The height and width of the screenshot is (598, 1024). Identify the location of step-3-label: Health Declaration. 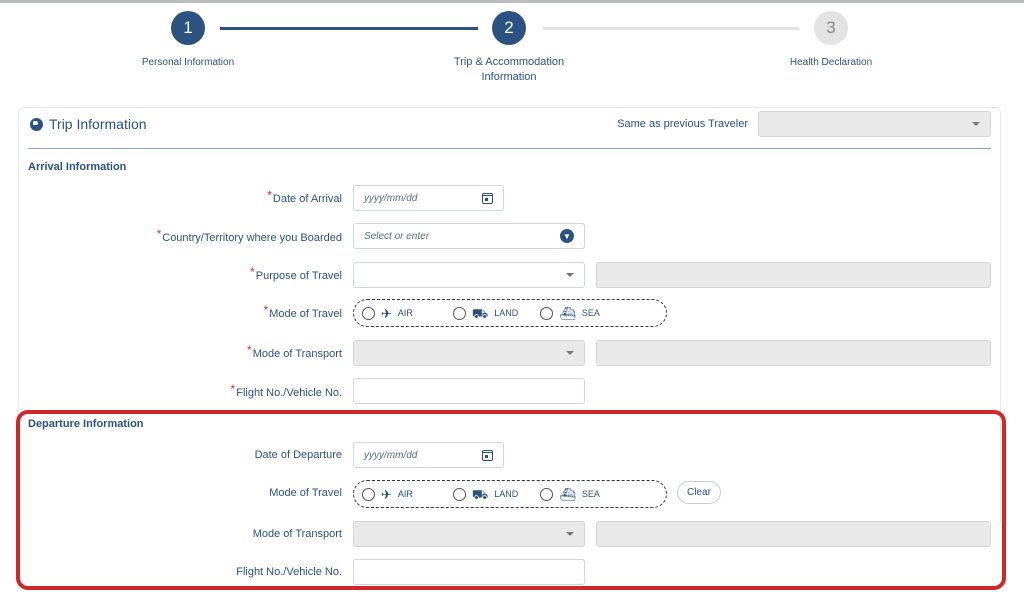
(831, 62).